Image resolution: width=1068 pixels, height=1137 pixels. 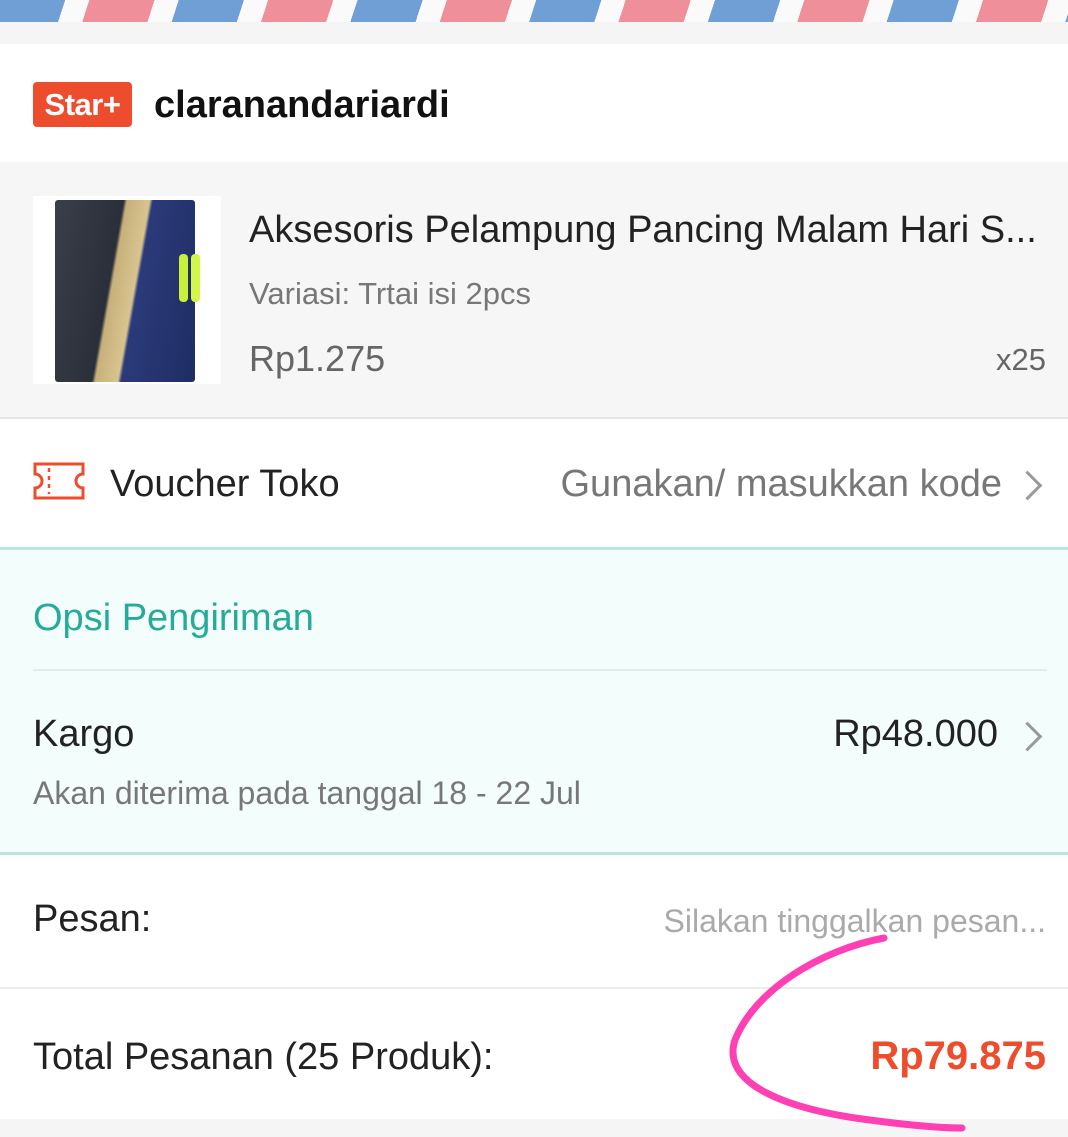 I want to click on product-variant: Variasi: Trtai isi 2pcs, so click(x=390, y=293).